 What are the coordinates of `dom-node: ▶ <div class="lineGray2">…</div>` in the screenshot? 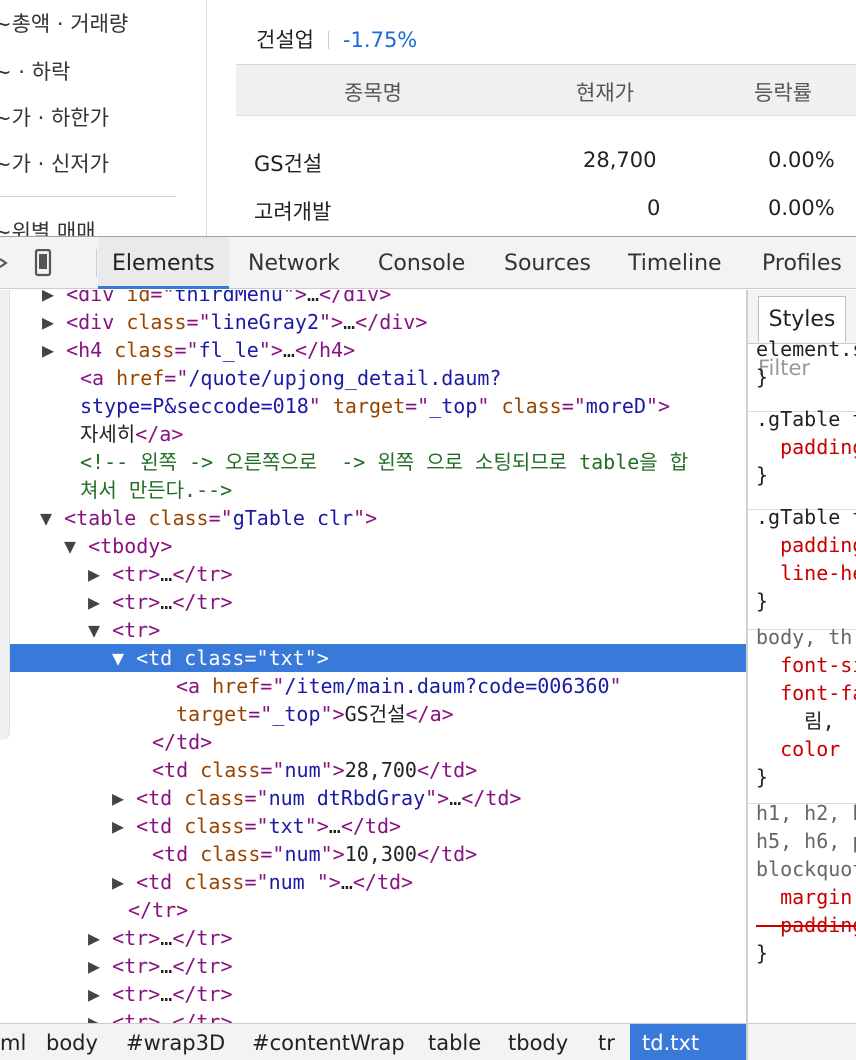 It's located at (234, 322).